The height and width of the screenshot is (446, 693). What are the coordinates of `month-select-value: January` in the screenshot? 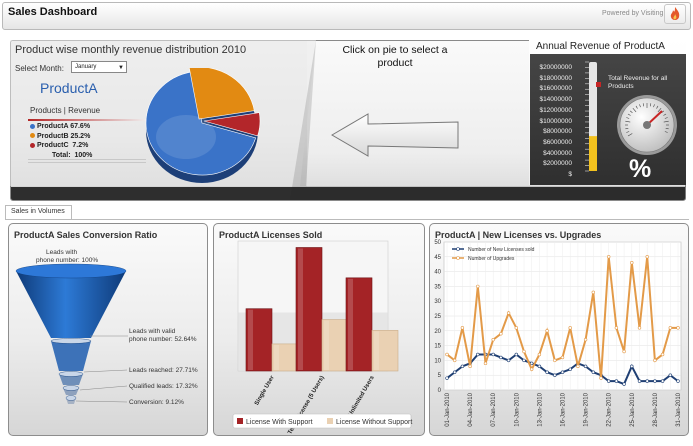 It's located at (86, 67).